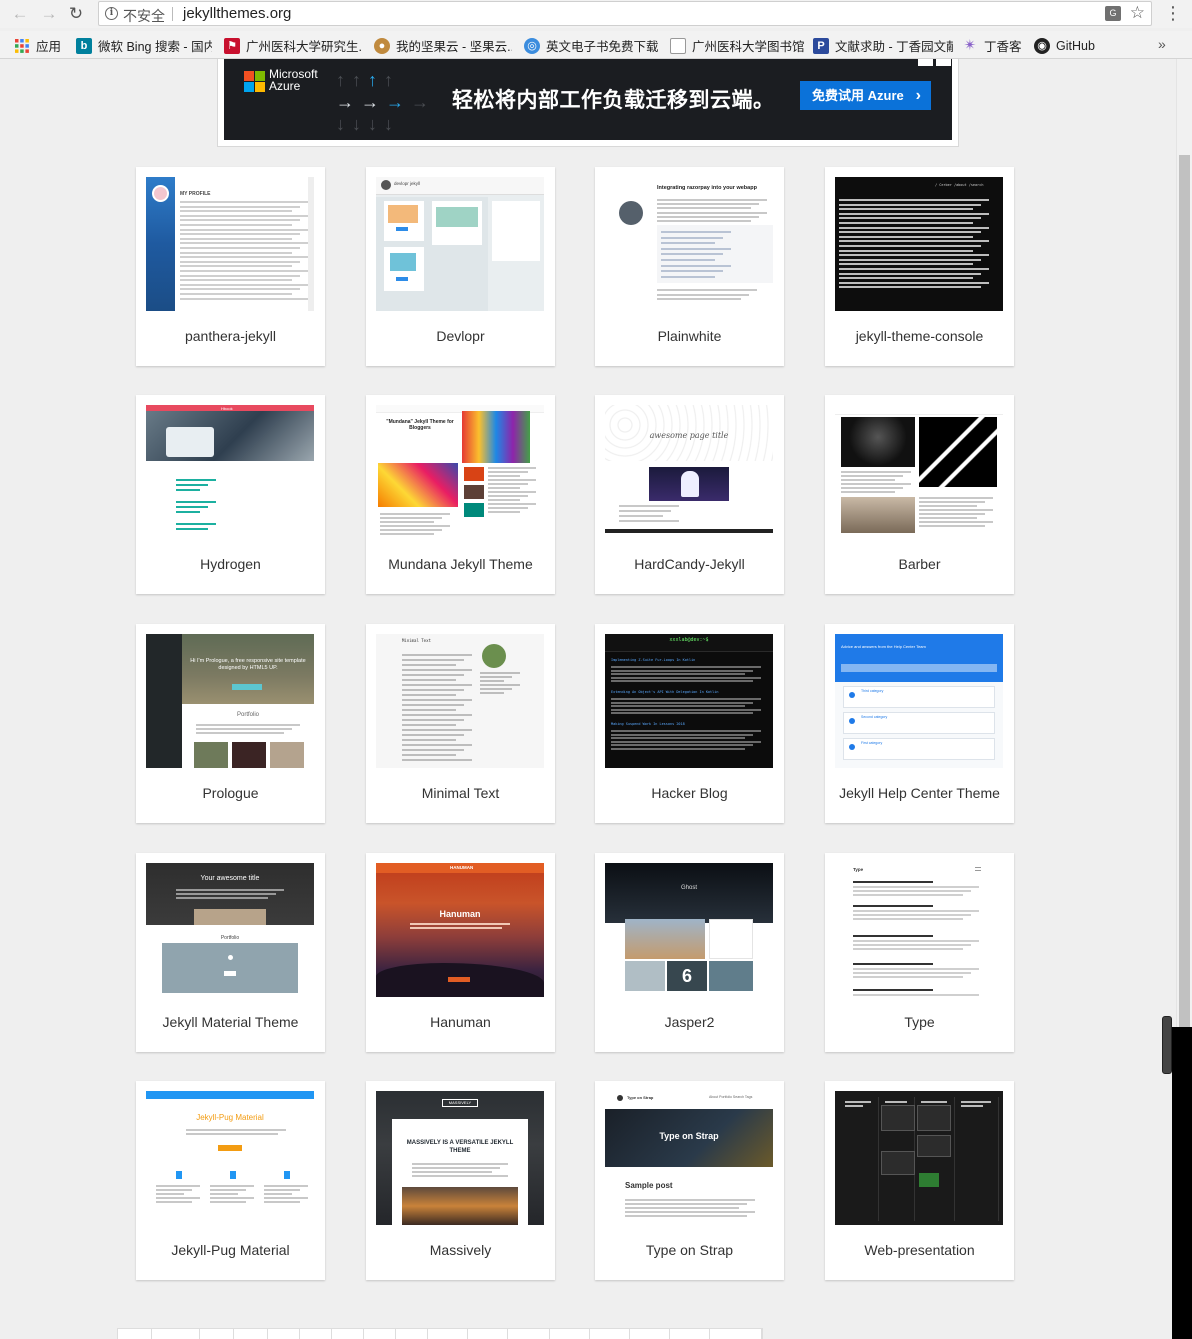  Describe the element at coordinates (1069, 45) in the screenshot. I see `bookmark-github: ◉ GitHub` at that location.